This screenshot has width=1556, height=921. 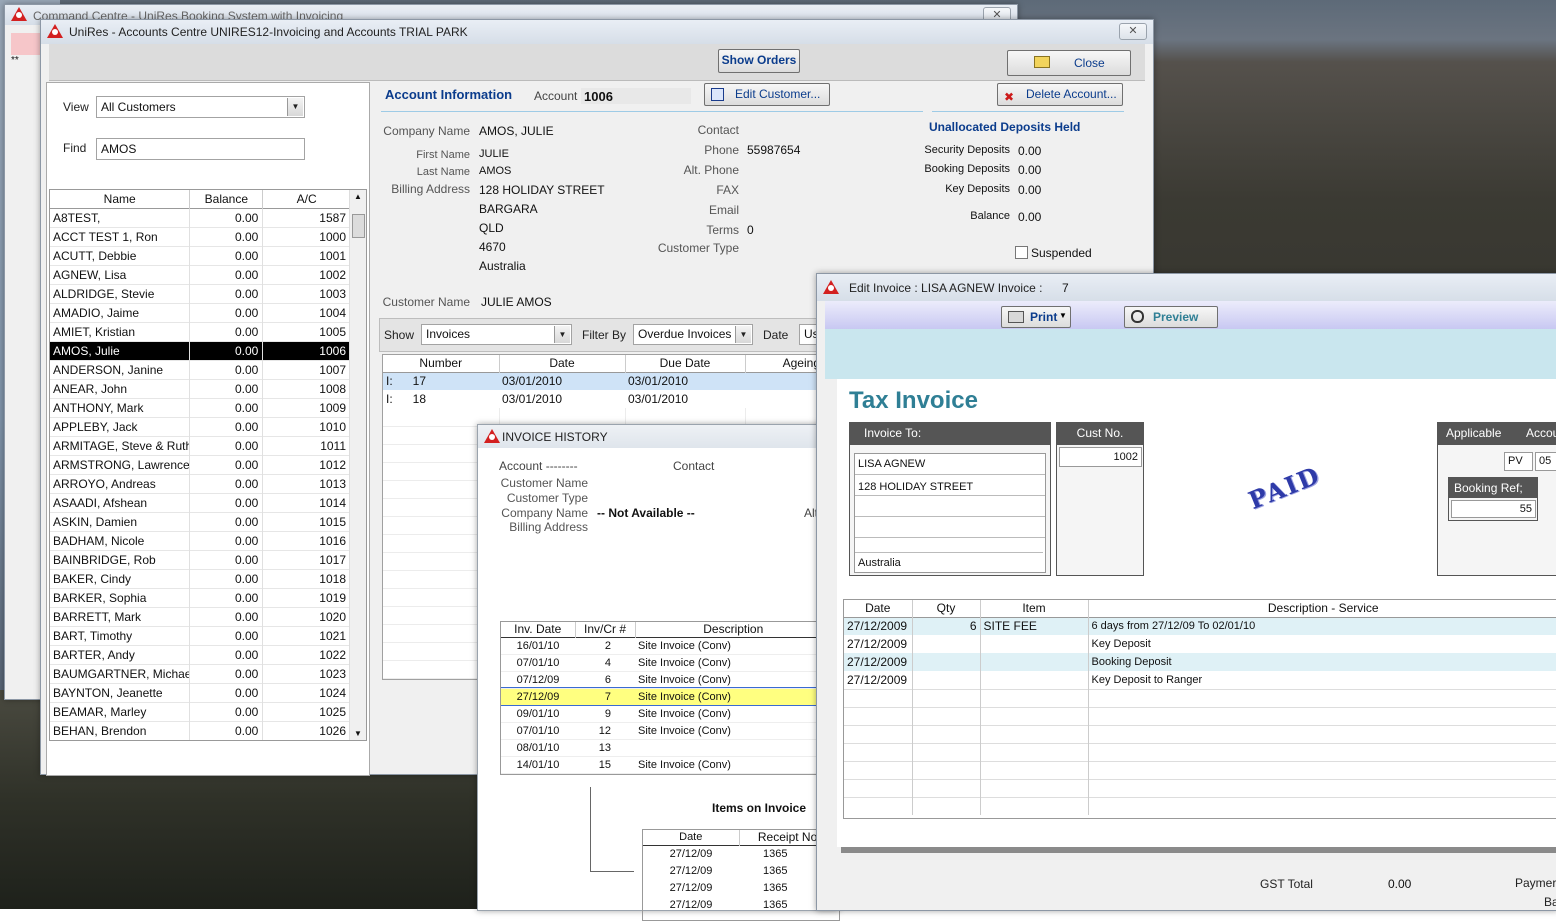 What do you see at coordinates (1200, 644) in the screenshot?
I see `invoice-line-row: 27/12/2009 Key Deposit` at bounding box center [1200, 644].